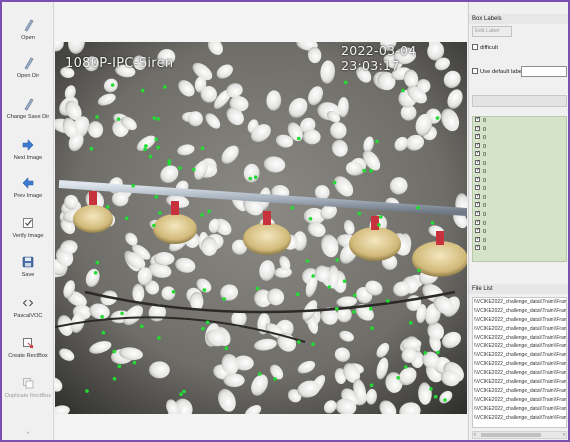  I want to click on open-button: Open, so click(28, 36).